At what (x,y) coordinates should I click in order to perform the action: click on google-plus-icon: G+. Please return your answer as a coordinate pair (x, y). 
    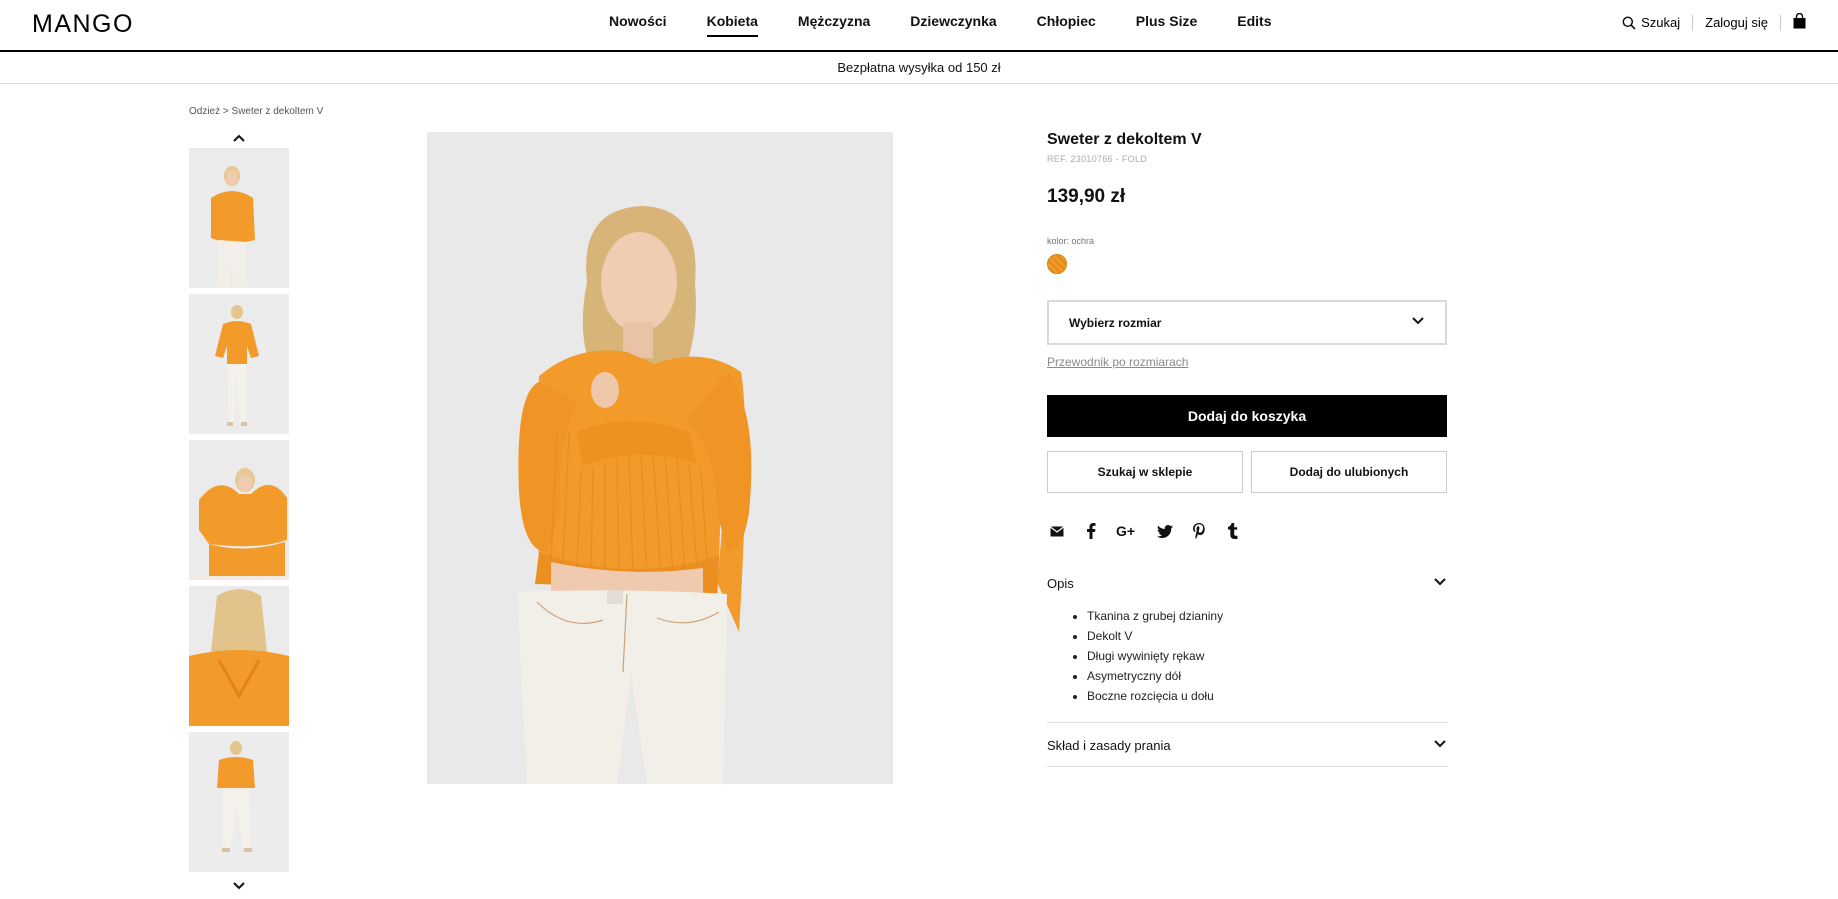
    Looking at the image, I should click on (1128, 531).